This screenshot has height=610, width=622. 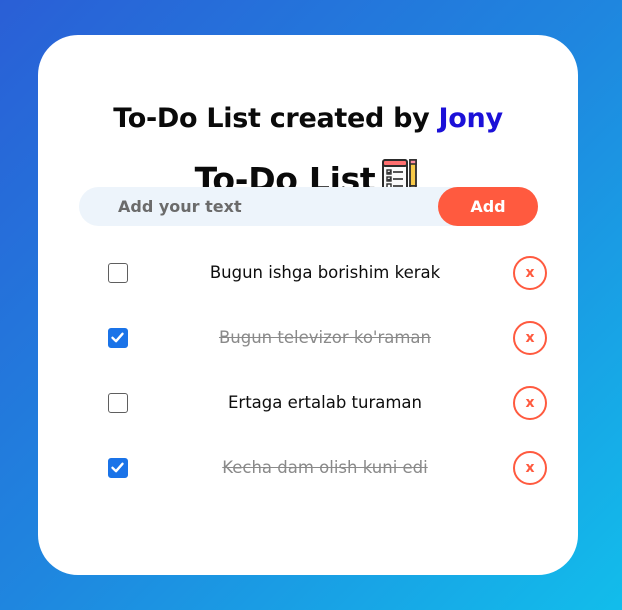 I want to click on task-item: Bugun televizor ko'raman x, so click(x=311, y=338).